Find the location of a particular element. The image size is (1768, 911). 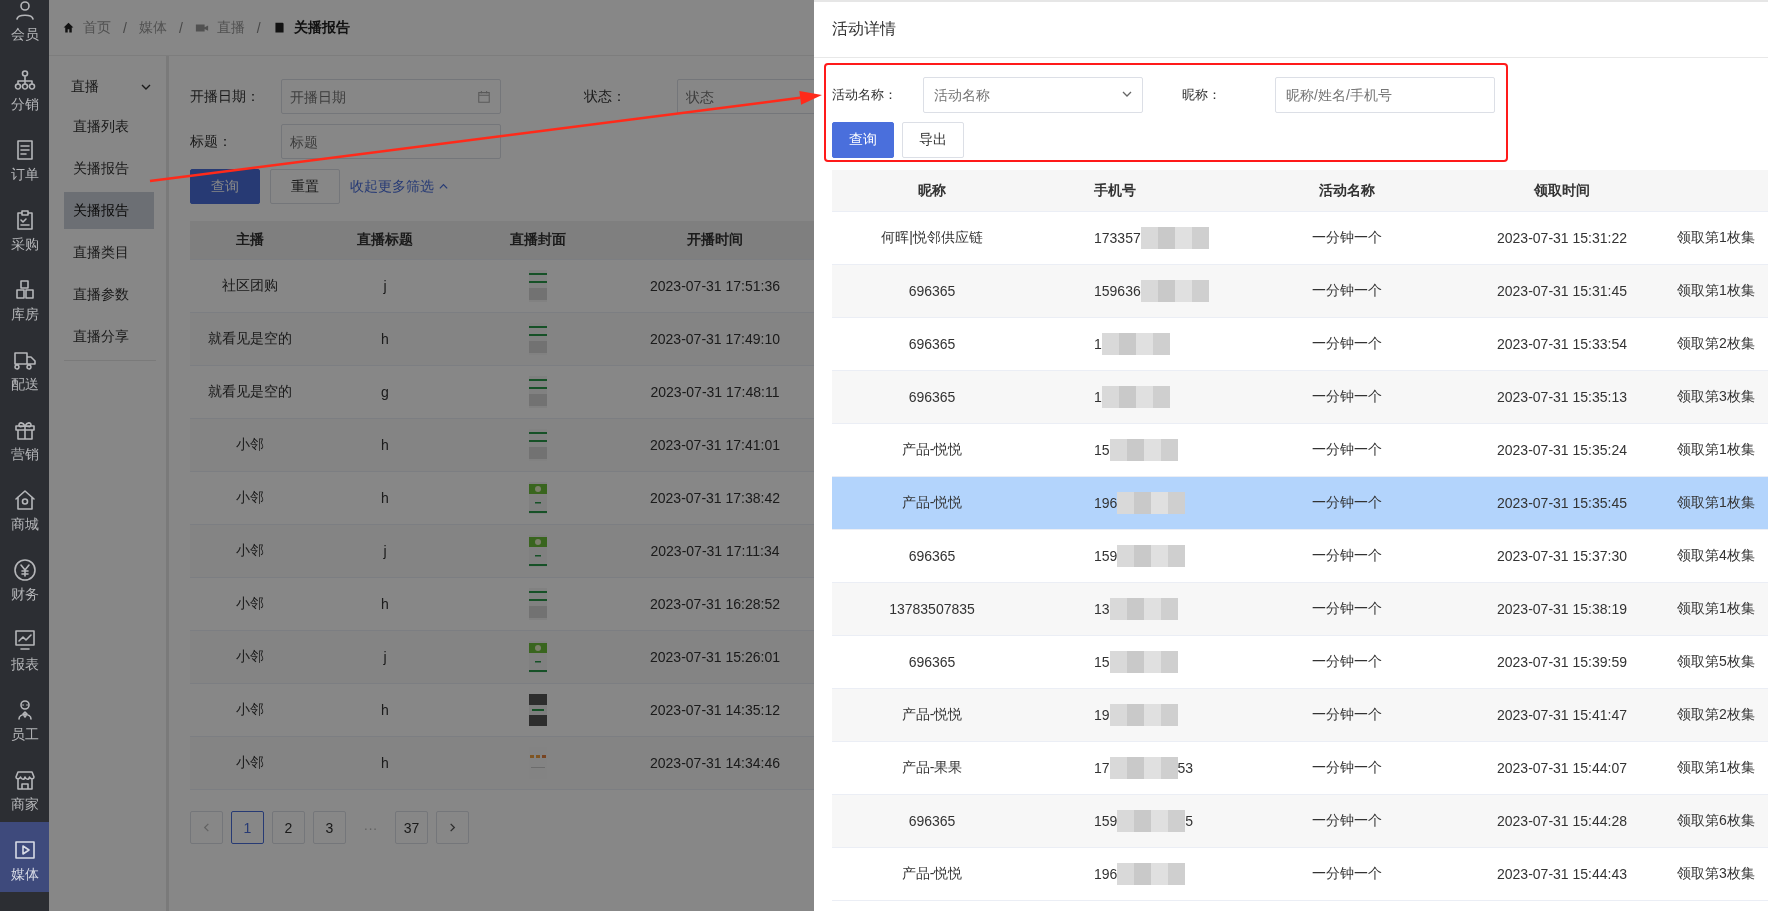

play-icon is located at coordinates (24, 850).